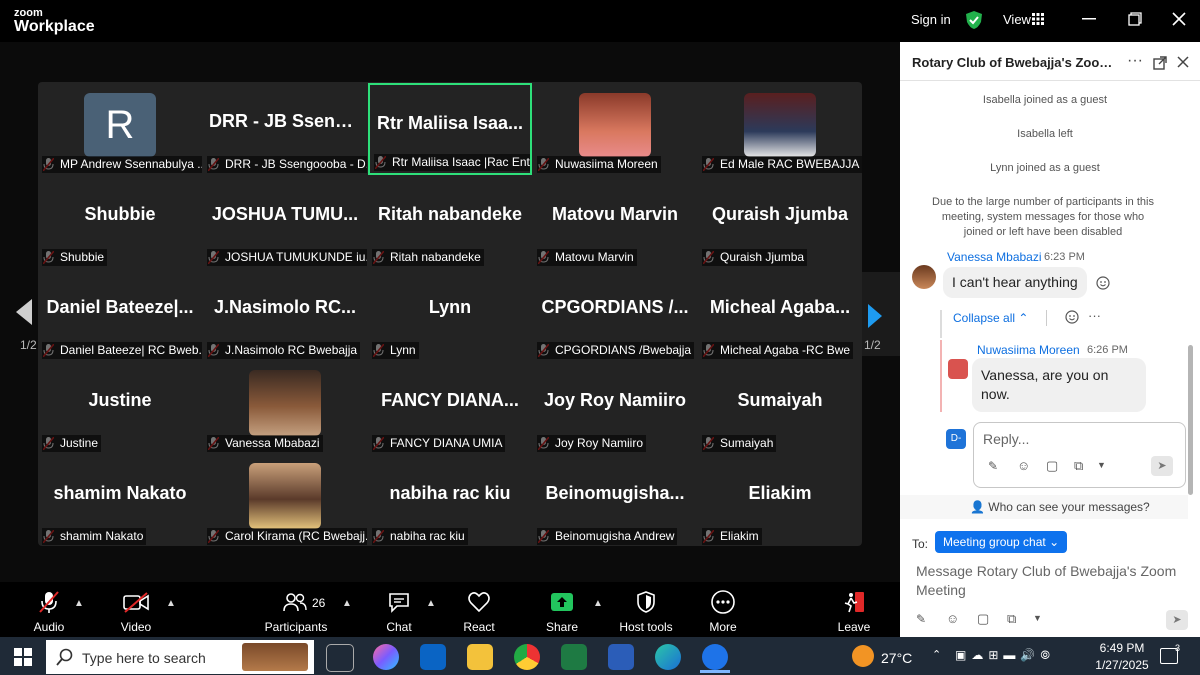 This screenshot has height=675, width=1200. What do you see at coordinates (1122, 648) in the screenshot?
I see `clock-time: 6:49 PM` at bounding box center [1122, 648].